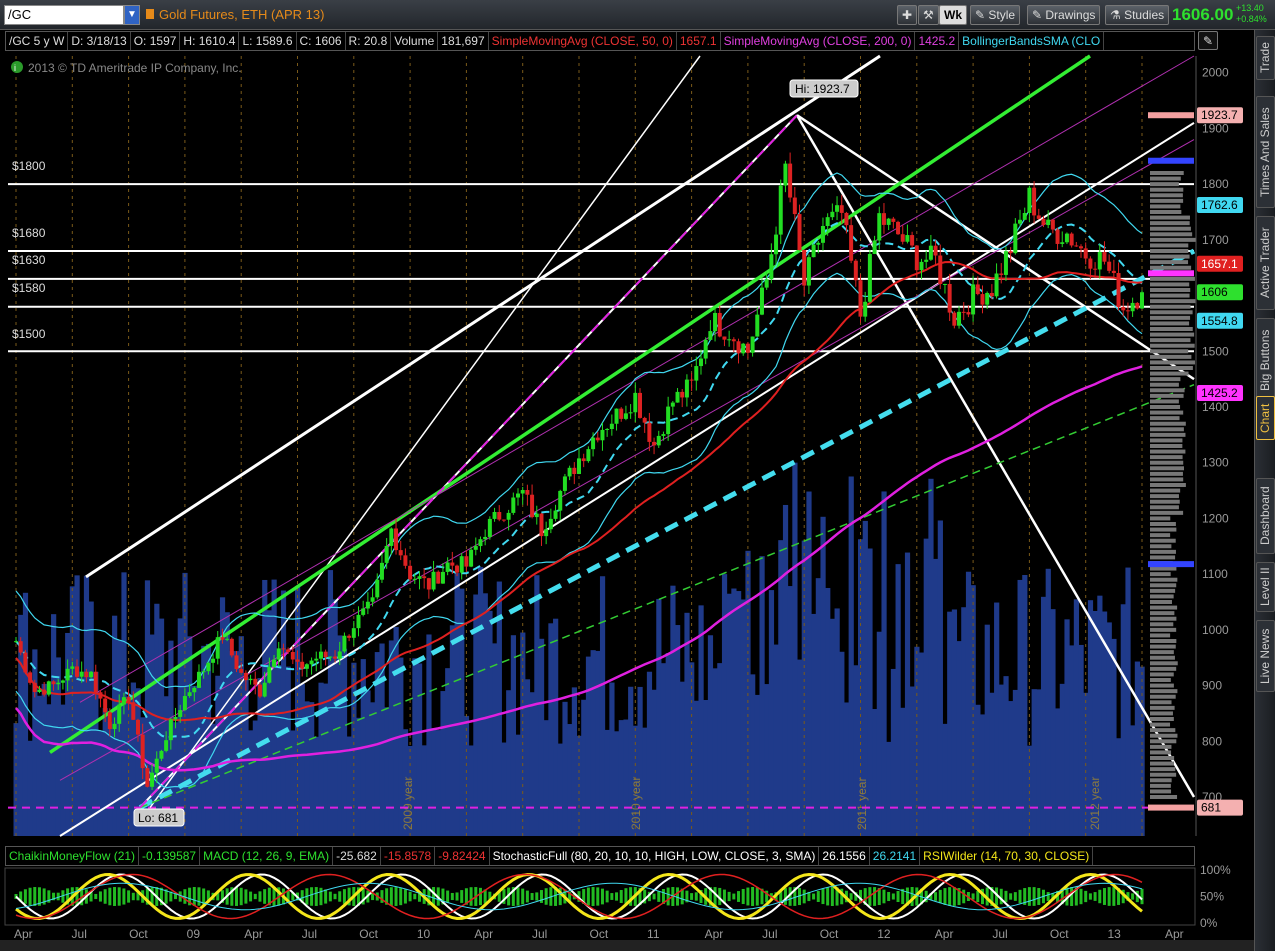 This screenshot has width=1275, height=951. Describe the element at coordinates (1265, 152) in the screenshot. I see `tab-times-and-sales: Times And Sales` at that location.